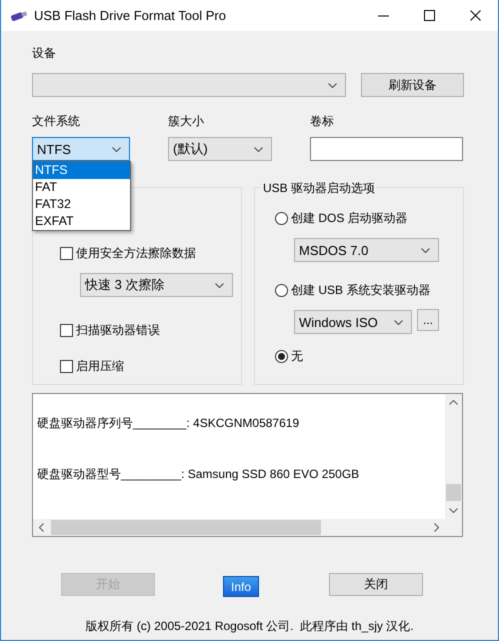 The width and height of the screenshot is (499, 641). I want to click on field-label: 卷标, so click(322, 121).